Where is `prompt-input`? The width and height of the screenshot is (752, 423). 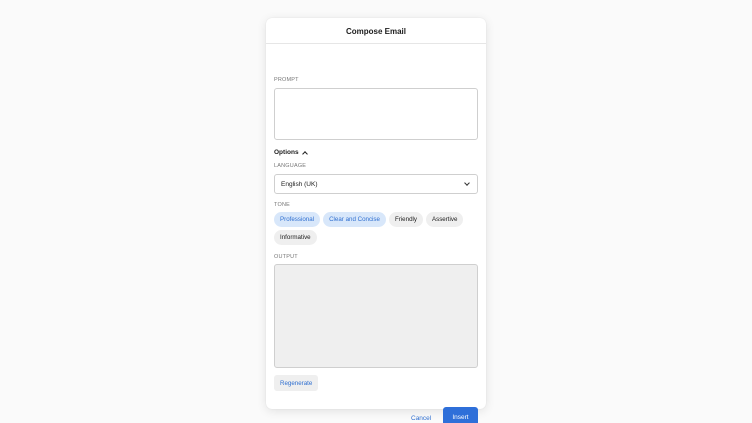 prompt-input is located at coordinates (376, 114).